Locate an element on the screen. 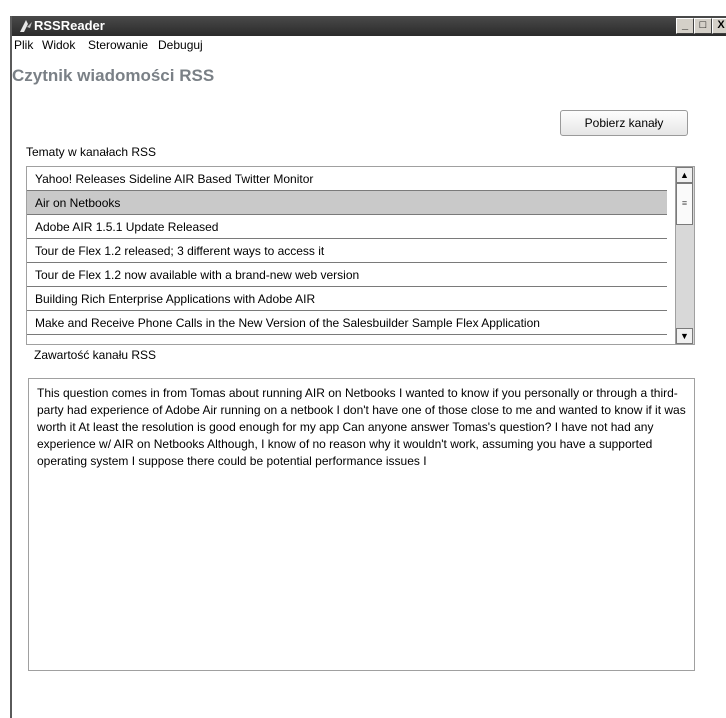 This screenshot has width=726, height=718. menu-plik: Plik is located at coordinates (23, 45).